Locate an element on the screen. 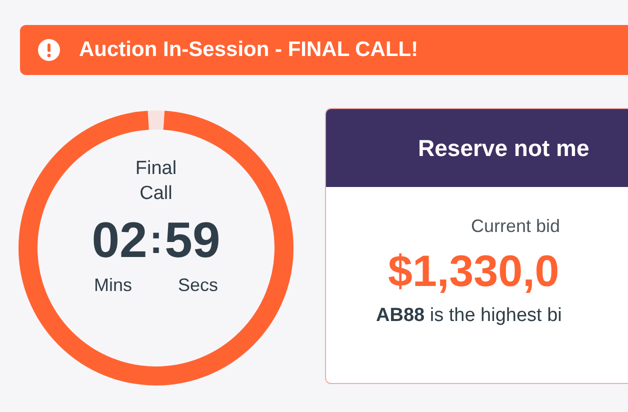  highest-bidder-text: AB88 is the highest bi is located at coordinates (469, 316).